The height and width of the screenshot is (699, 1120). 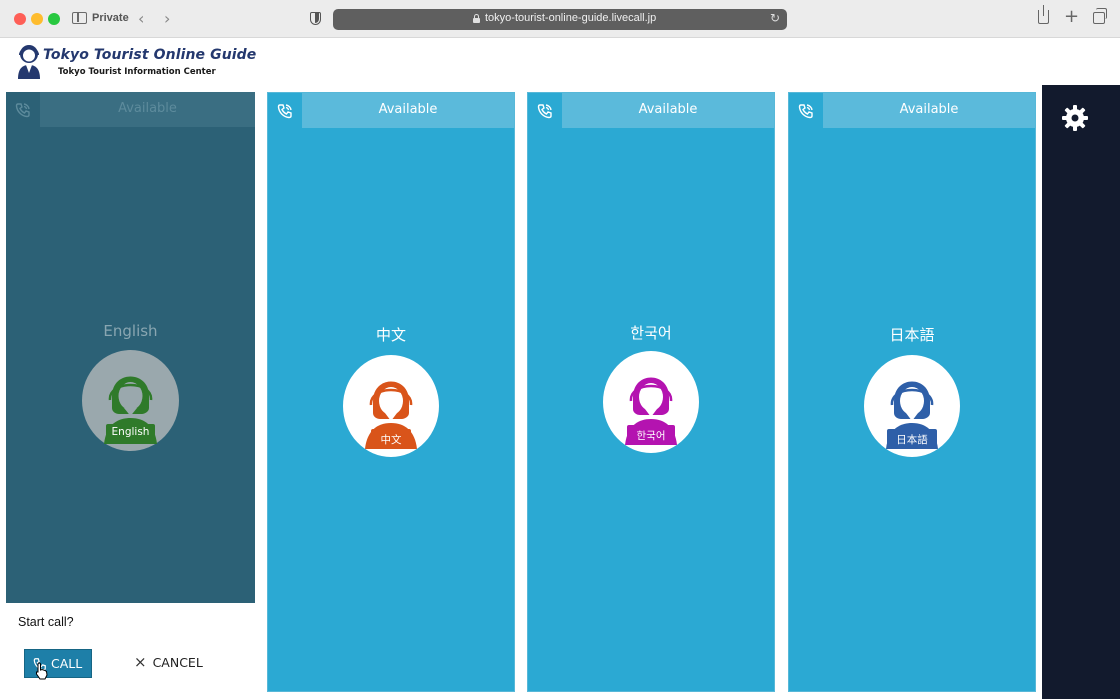 I want to click on private-label: Private, so click(x=110, y=18).